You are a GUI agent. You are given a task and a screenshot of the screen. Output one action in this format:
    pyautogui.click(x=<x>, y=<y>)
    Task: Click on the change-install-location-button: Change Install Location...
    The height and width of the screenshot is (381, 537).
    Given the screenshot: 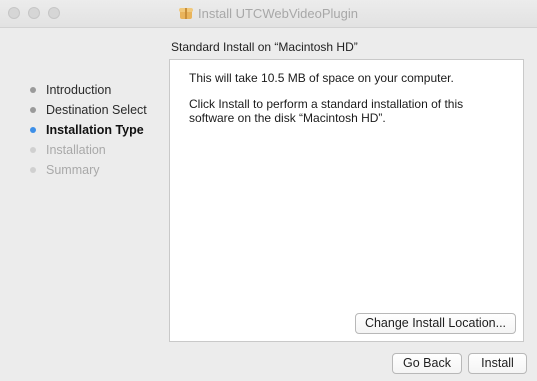 What is the action you would take?
    pyautogui.click(x=435, y=323)
    